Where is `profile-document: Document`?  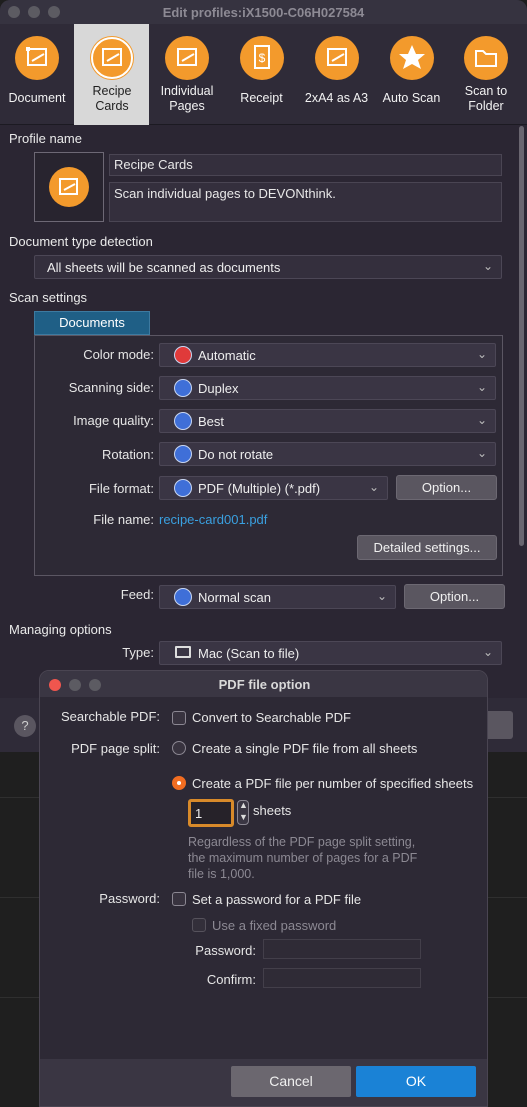 profile-document: Document is located at coordinates (37, 74).